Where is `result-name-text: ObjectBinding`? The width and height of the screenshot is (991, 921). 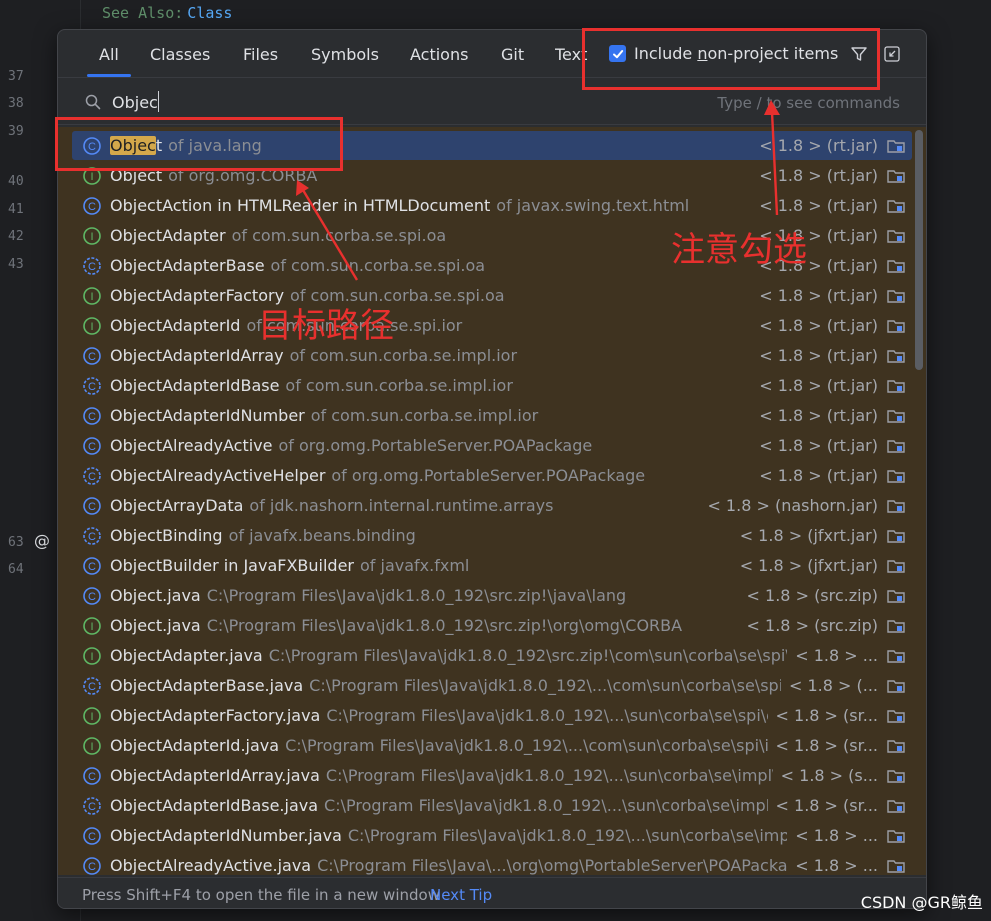
result-name-text: ObjectBinding is located at coordinates (166, 535).